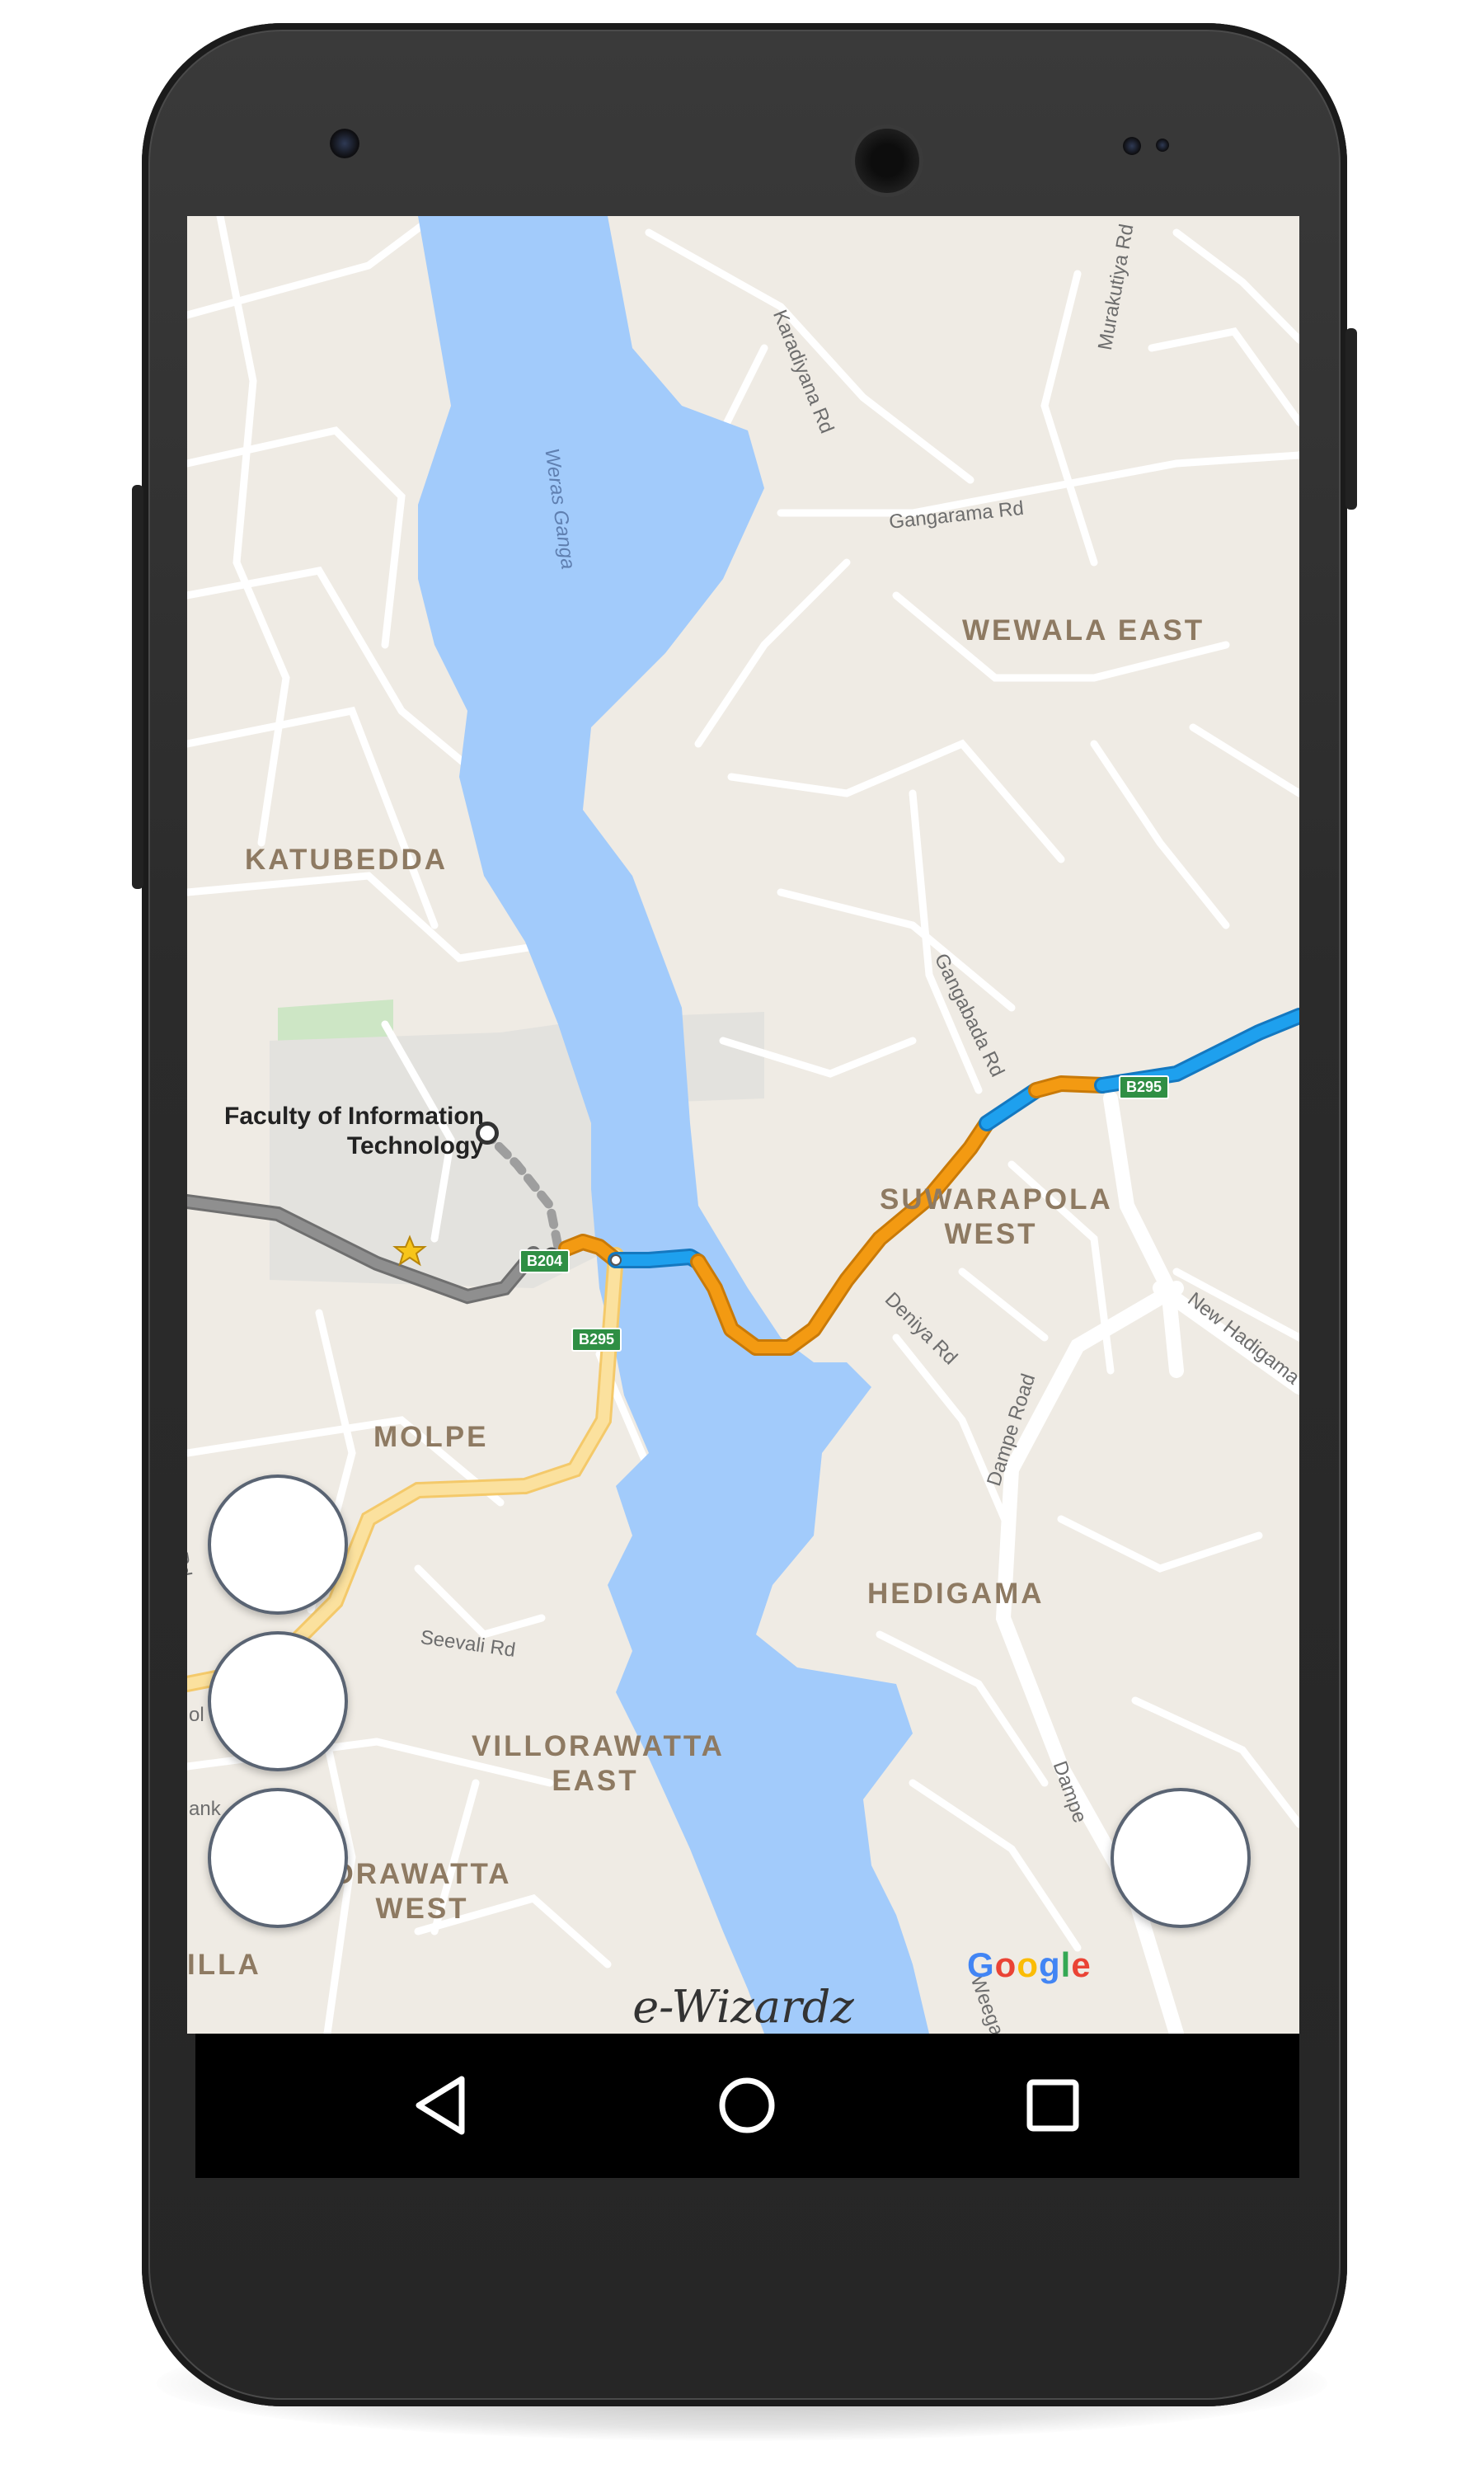 The height and width of the screenshot is (2474, 1484). What do you see at coordinates (1351, 419) in the screenshot?
I see `power-button` at bounding box center [1351, 419].